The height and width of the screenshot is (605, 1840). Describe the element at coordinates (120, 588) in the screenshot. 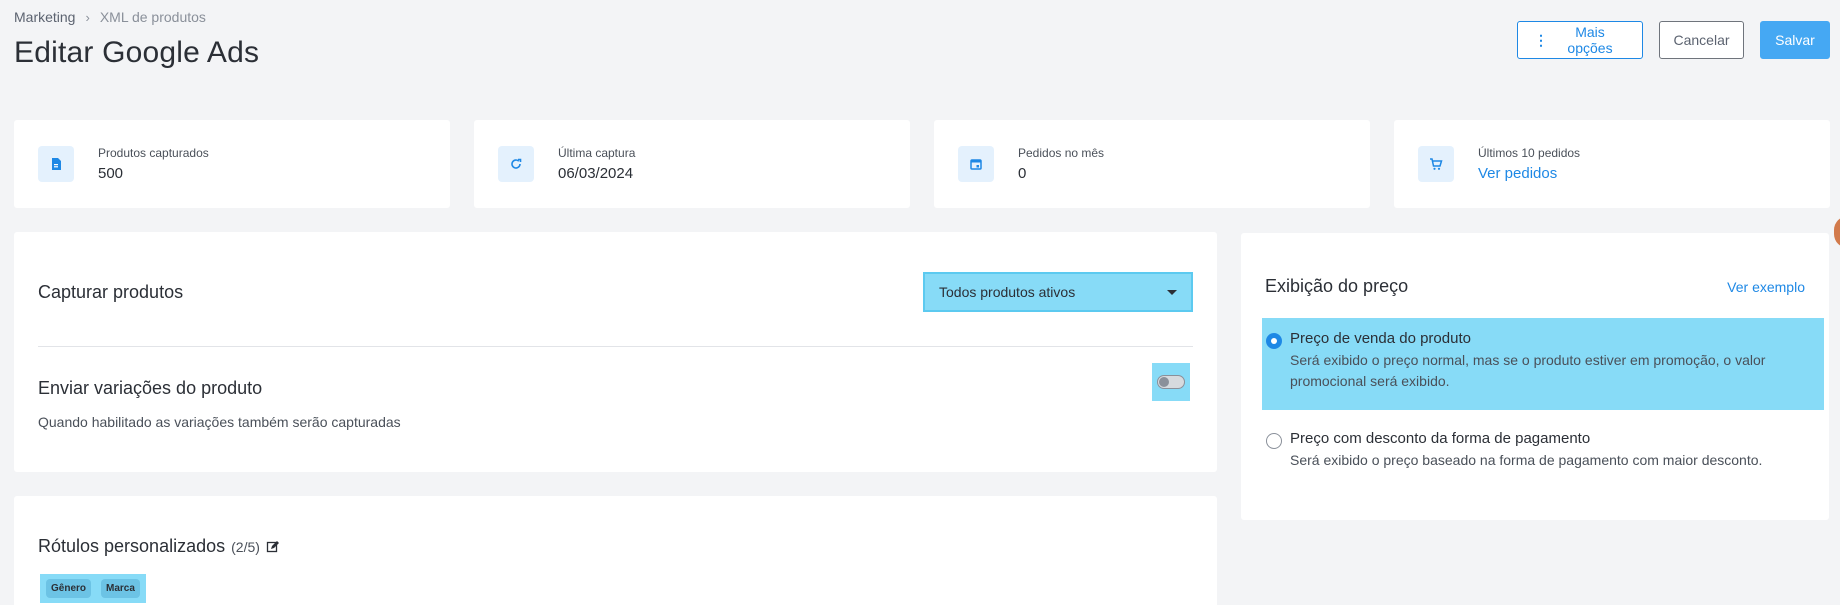

I see `tag-marca: Marca` at that location.